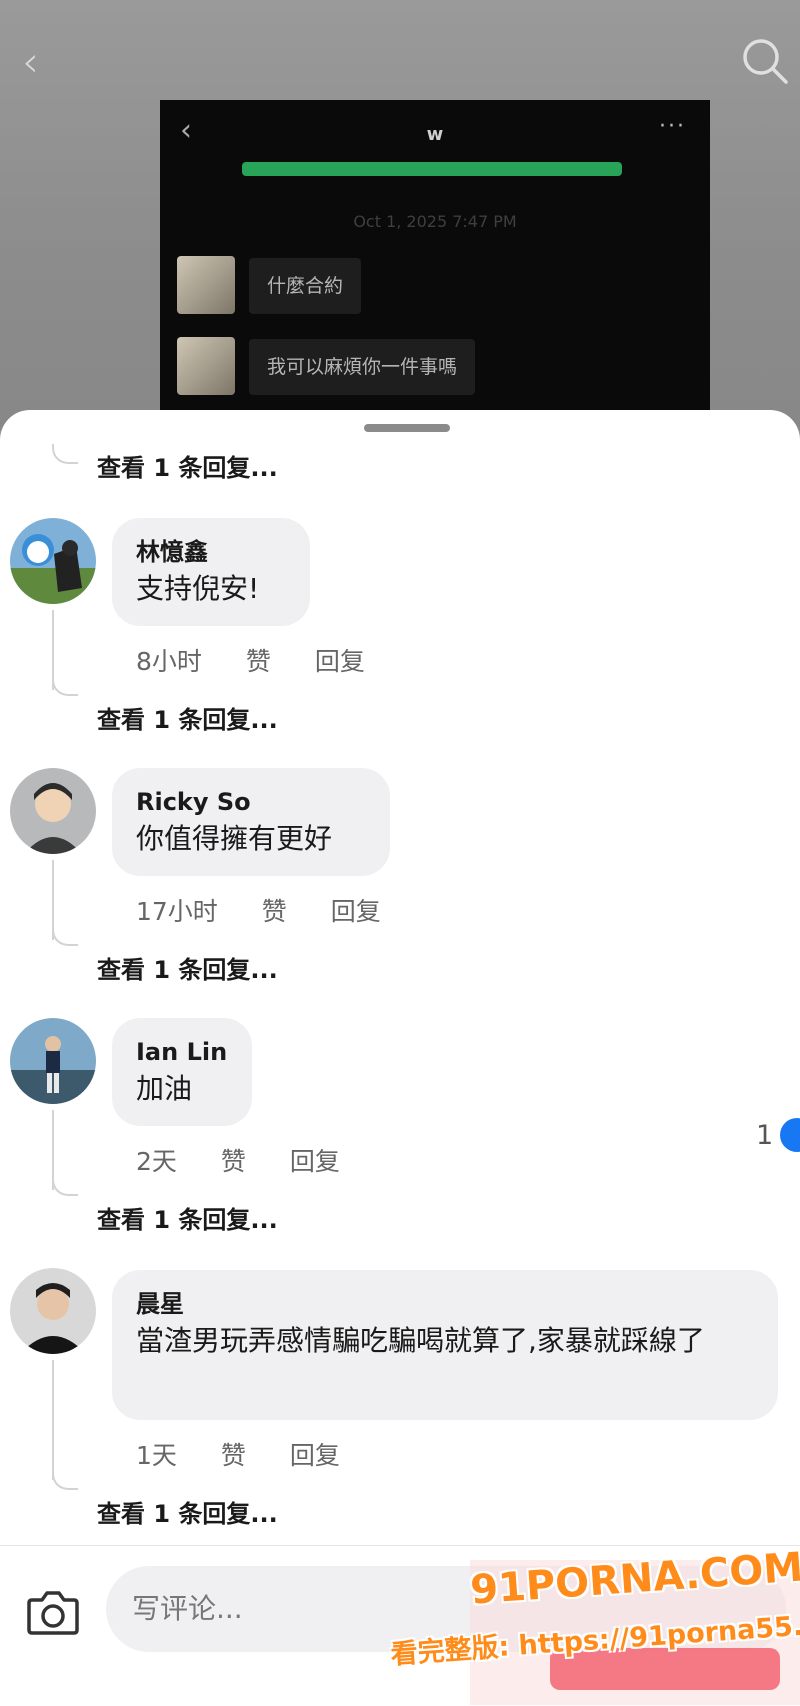  Describe the element at coordinates (156, 1455) in the screenshot. I see `comment-time: 1天` at that location.